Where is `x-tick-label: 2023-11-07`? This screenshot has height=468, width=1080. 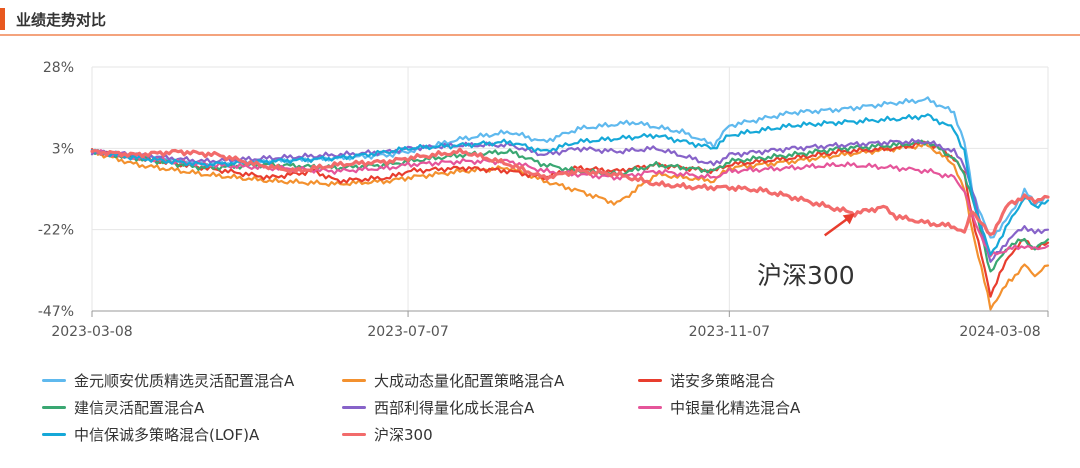 x-tick-label: 2023-11-07 is located at coordinates (729, 332).